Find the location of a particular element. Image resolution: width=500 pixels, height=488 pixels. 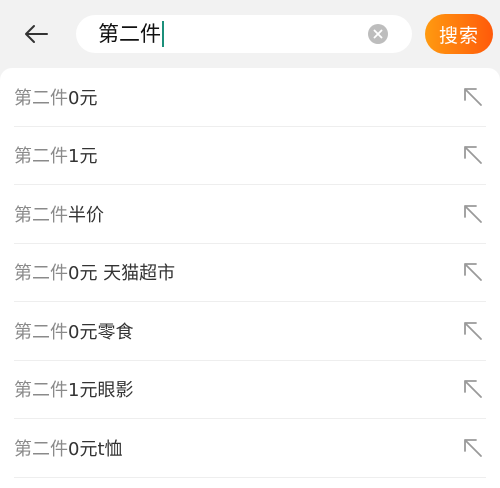

suggestion-item: 第二件 半价 is located at coordinates (250, 214).